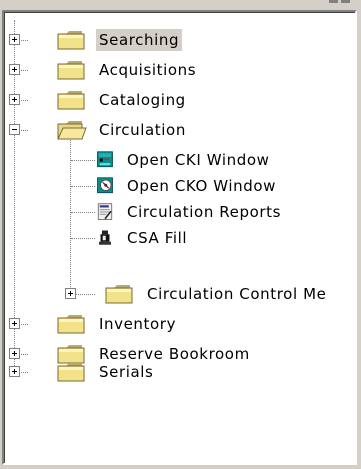  Describe the element at coordinates (14, 69) in the screenshot. I see `expand-acquisitions-button` at that location.